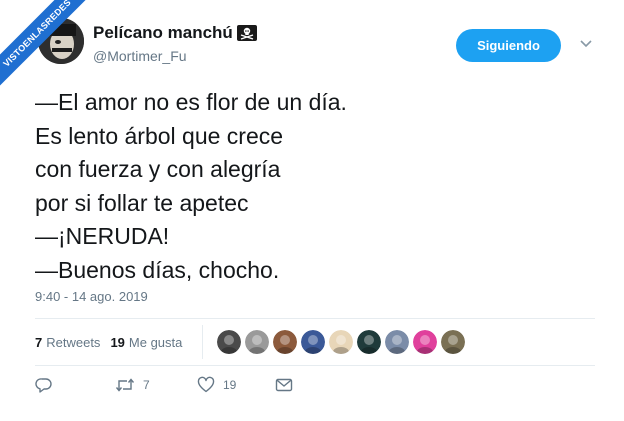 Image resolution: width=624 pixels, height=421 pixels. I want to click on stats-separator, so click(202, 342).